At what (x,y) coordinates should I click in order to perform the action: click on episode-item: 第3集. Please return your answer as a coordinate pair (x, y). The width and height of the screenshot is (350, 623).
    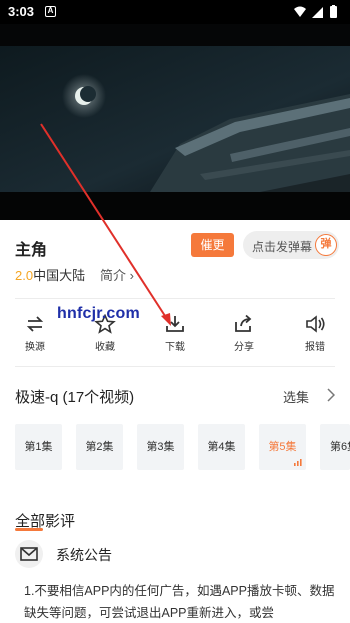
    Looking at the image, I should click on (160, 447).